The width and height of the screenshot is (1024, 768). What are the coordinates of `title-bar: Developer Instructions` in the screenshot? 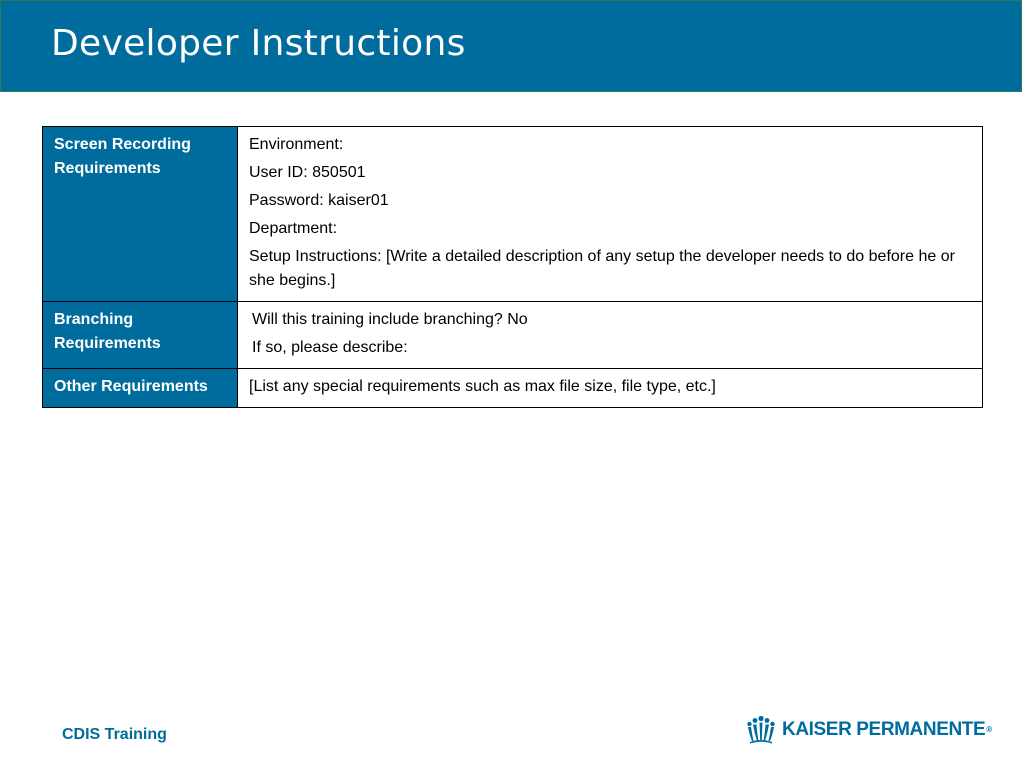 It's located at (511, 46).